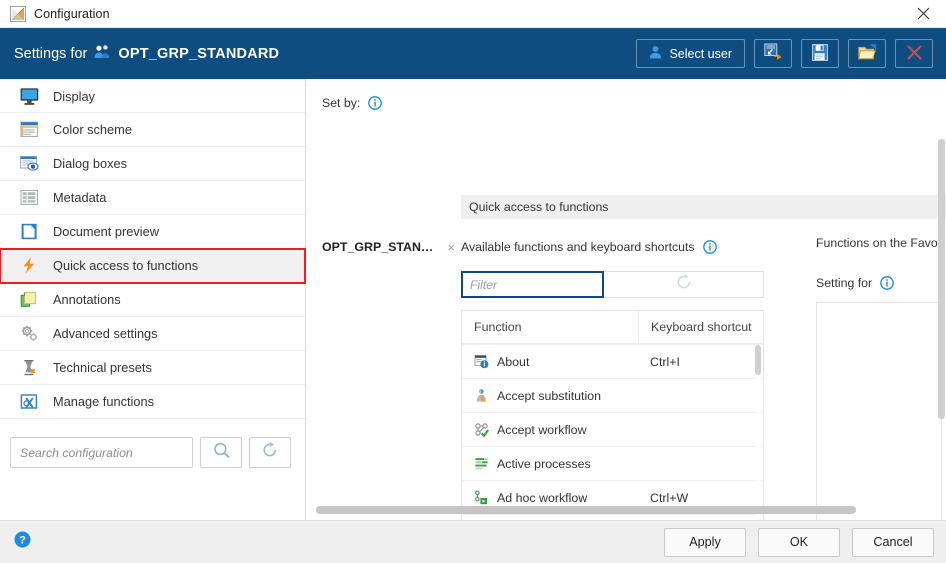  What do you see at coordinates (29, 402) in the screenshot?
I see `manage-functions-icon` at bounding box center [29, 402].